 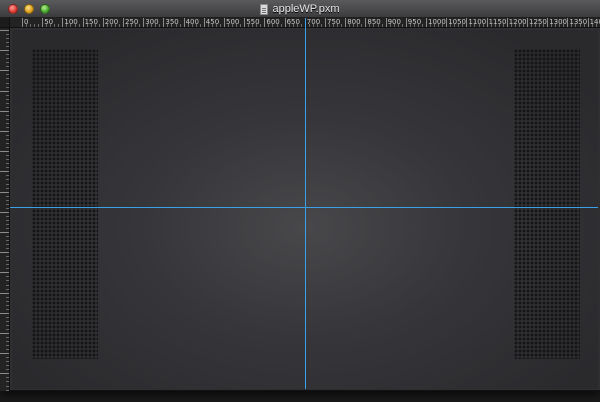 I want to click on vertical-guide, so click(x=305, y=209).